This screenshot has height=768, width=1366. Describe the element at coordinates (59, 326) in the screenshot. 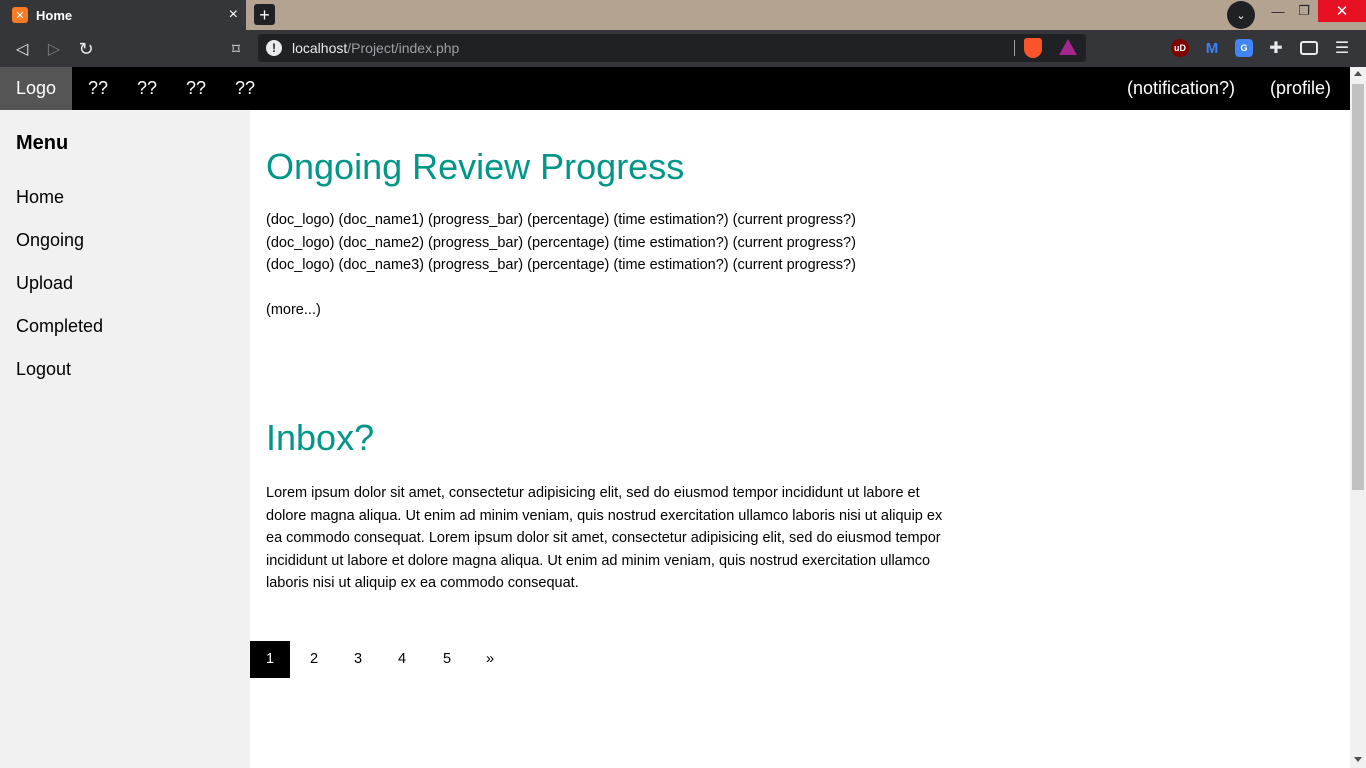

I see `sidebar-item-completed: Completed` at that location.